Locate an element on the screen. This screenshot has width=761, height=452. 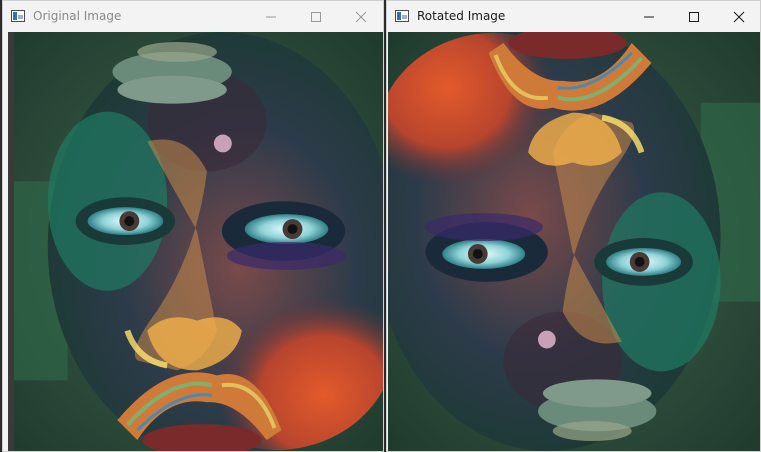
window-title: Rotated Image is located at coordinates (461, 16).